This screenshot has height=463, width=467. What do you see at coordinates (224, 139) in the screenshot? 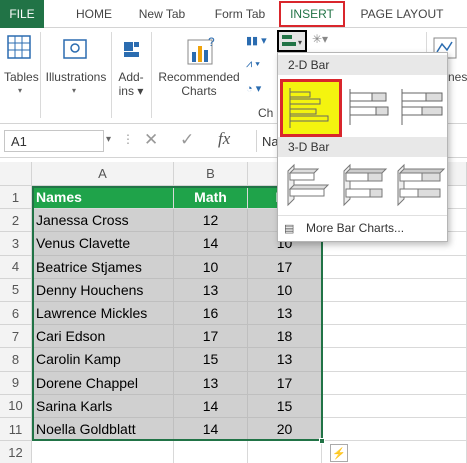
I see `insert-function-icon: fx` at bounding box center [224, 139].